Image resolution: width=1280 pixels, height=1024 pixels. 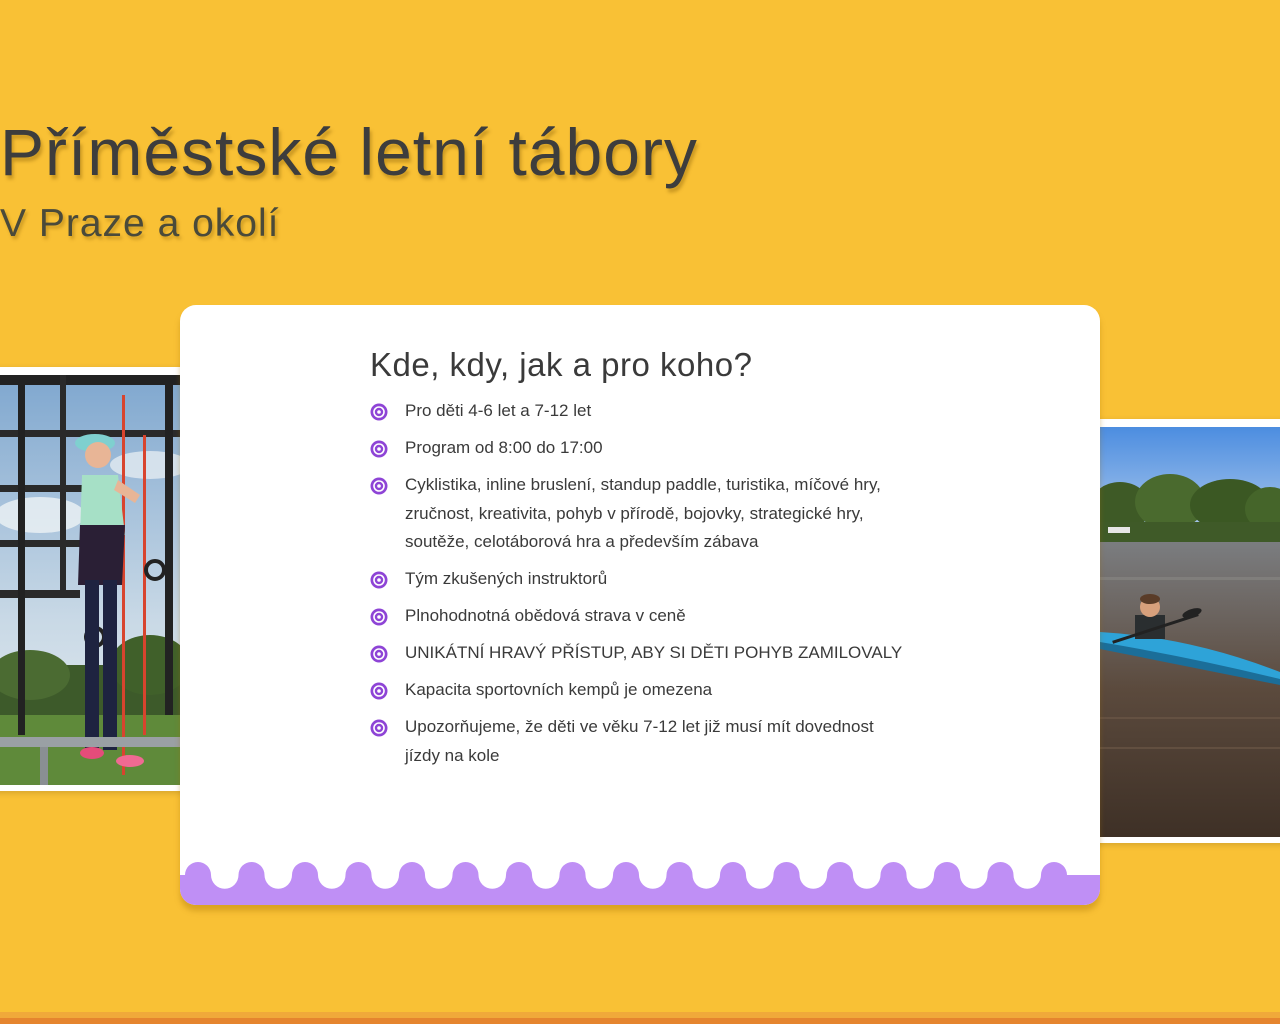 What do you see at coordinates (640, 411) in the screenshot?
I see `list-item: Pro děti 4-6 let a 7-12 let` at bounding box center [640, 411].